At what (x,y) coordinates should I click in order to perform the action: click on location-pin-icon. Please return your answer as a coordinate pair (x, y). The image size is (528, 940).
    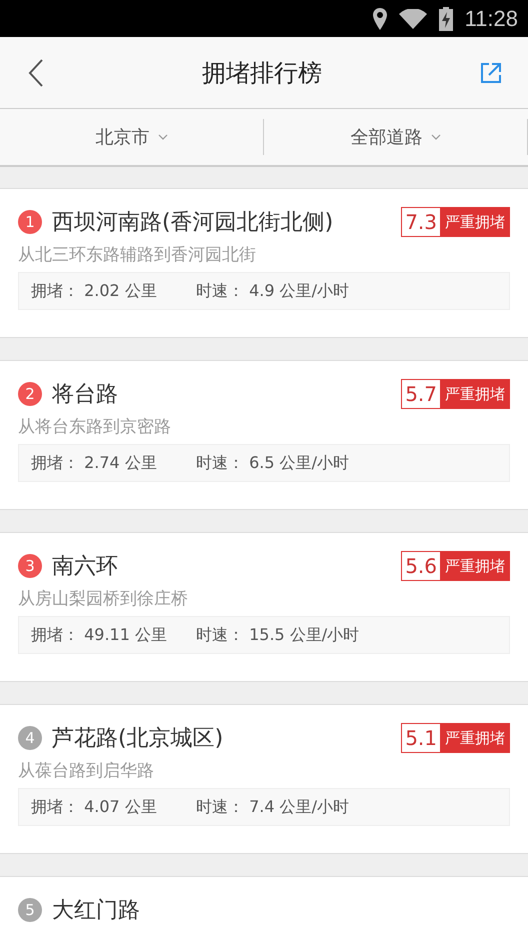
    Looking at the image, I should click on (379, 19).